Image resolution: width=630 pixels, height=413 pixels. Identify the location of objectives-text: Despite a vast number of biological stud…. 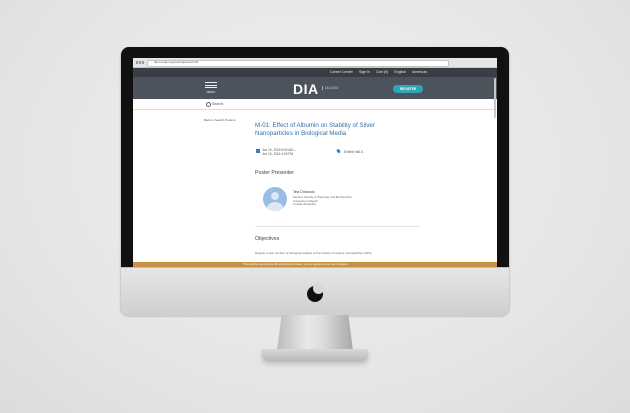
(314, 253).